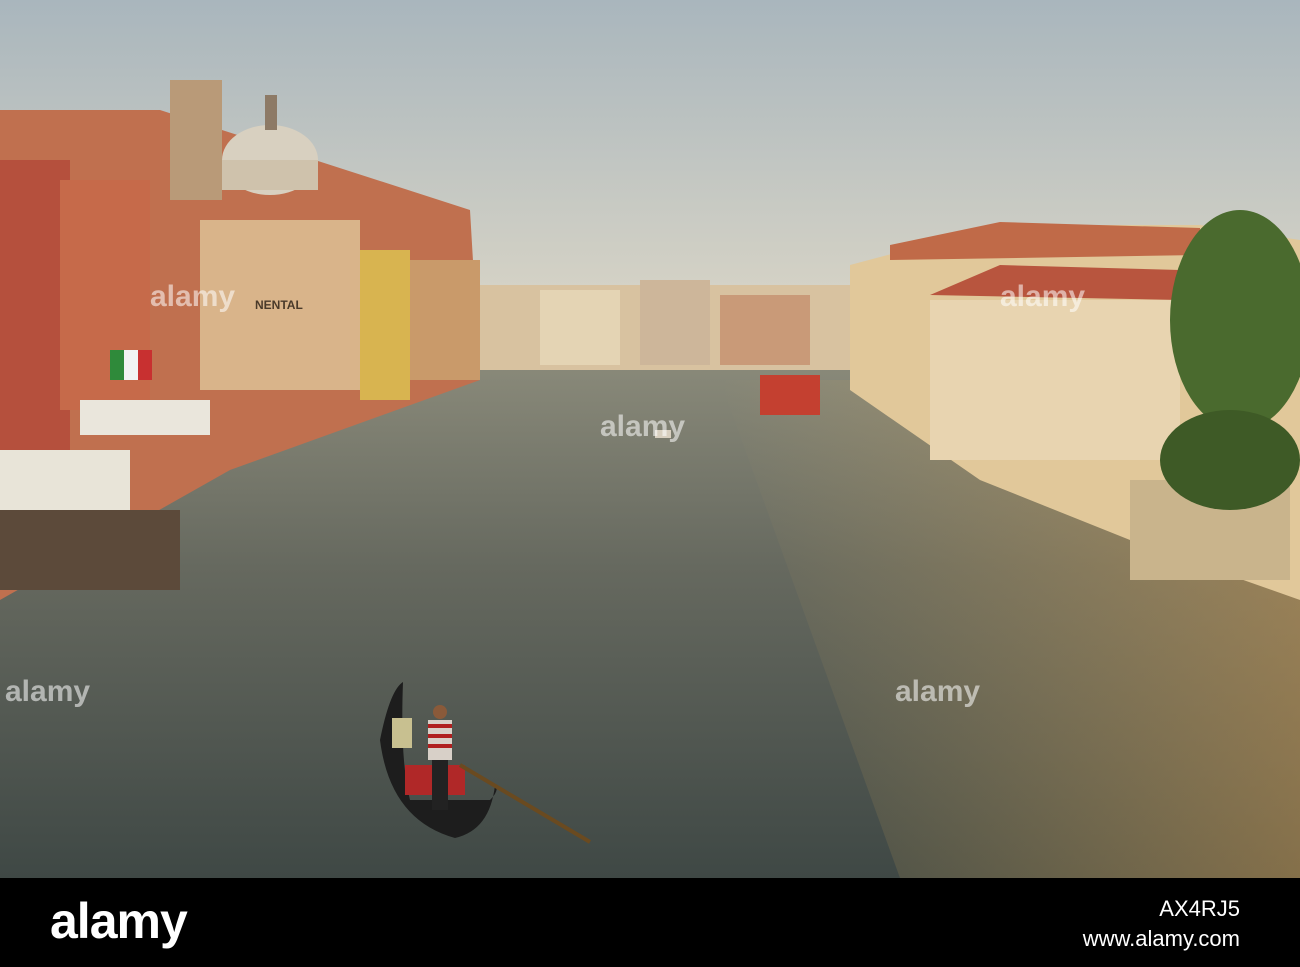 The image size is (1300, 967). Describe the element at coordinates (119, 921) in the screenshot. I see `alamy-logo: alamy` at that location.